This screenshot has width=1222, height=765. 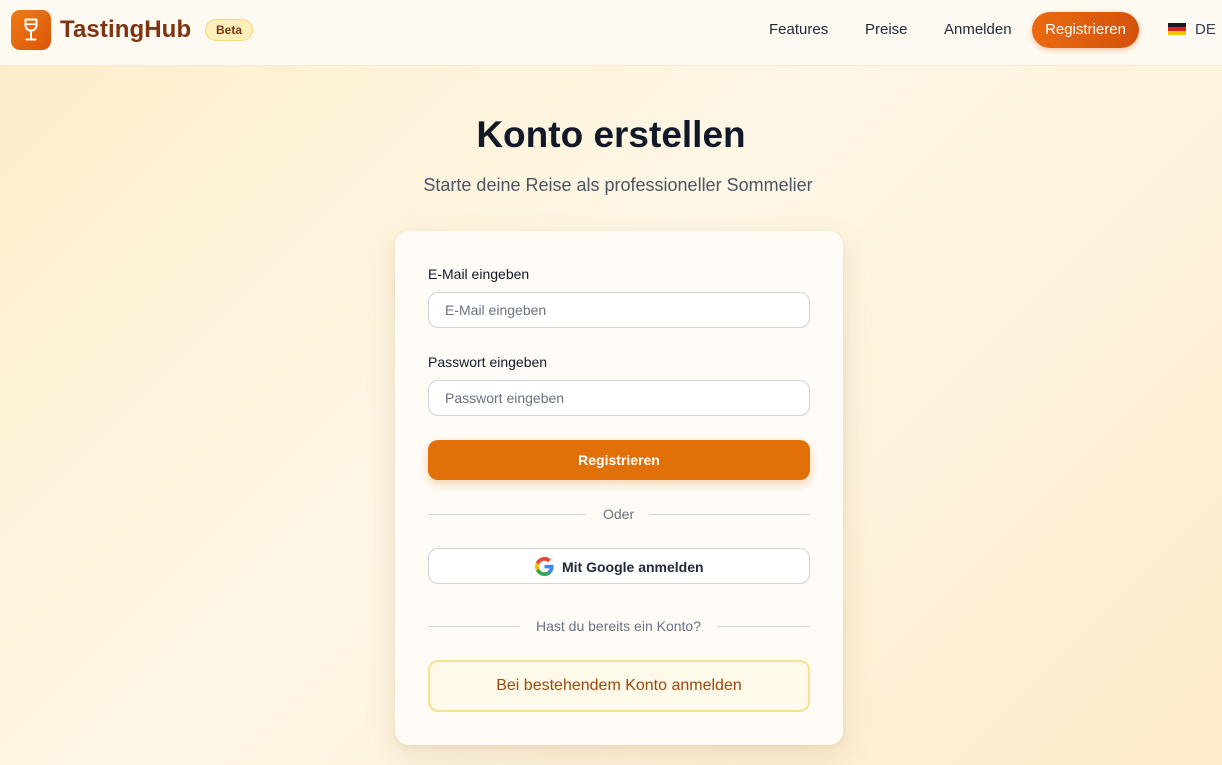 I want to click on password-field, so click(x=619, y=398).